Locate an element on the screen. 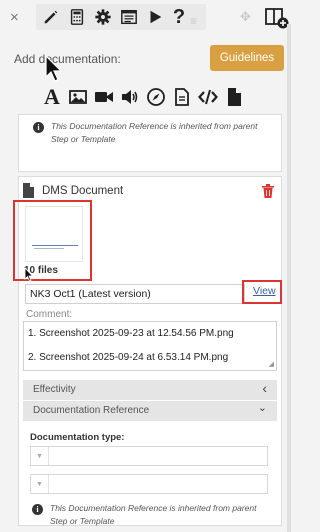 The height and width of the screenshot is (532, 320). effectivity-label: Effectivity is located at coordinates (54, 389).